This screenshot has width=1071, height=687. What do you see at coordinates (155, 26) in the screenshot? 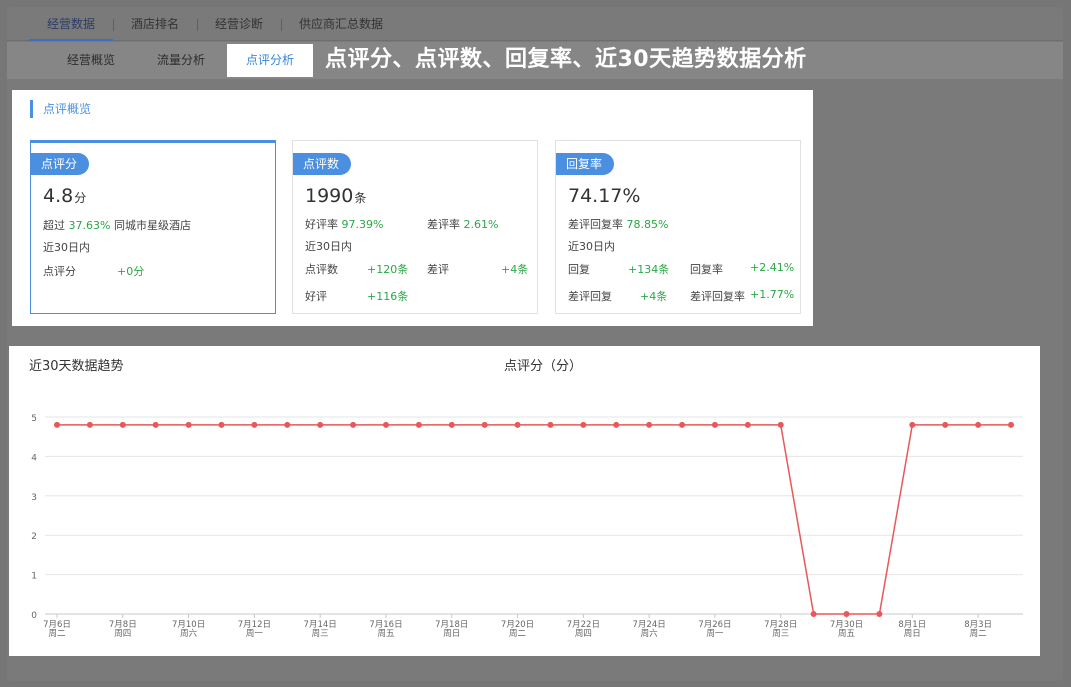
I see `tab-hotel-ranking: 酒店排名` at bounding box center [155, 26].